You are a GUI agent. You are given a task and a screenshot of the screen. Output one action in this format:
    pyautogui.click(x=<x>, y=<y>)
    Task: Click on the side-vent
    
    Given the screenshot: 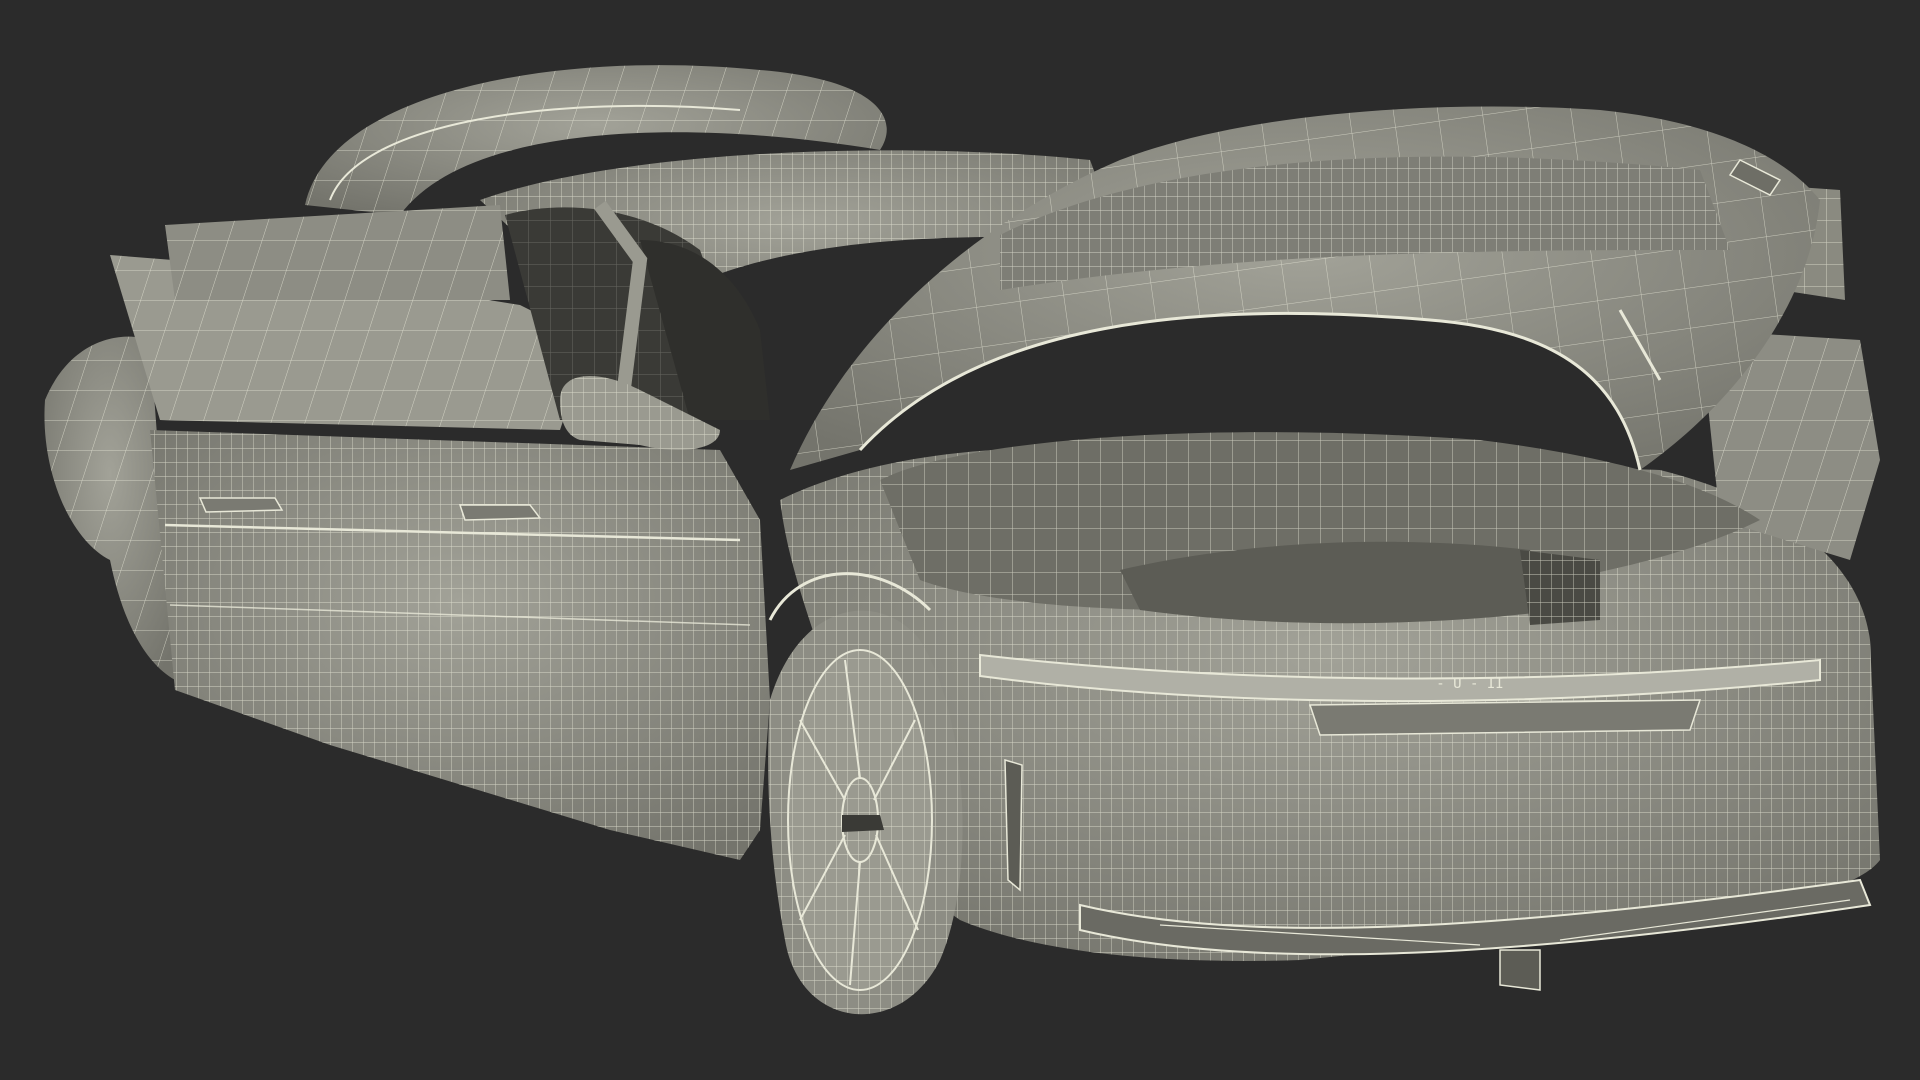 What is the action you would take?
    pyautogui.click(x=1013, y=825)
    